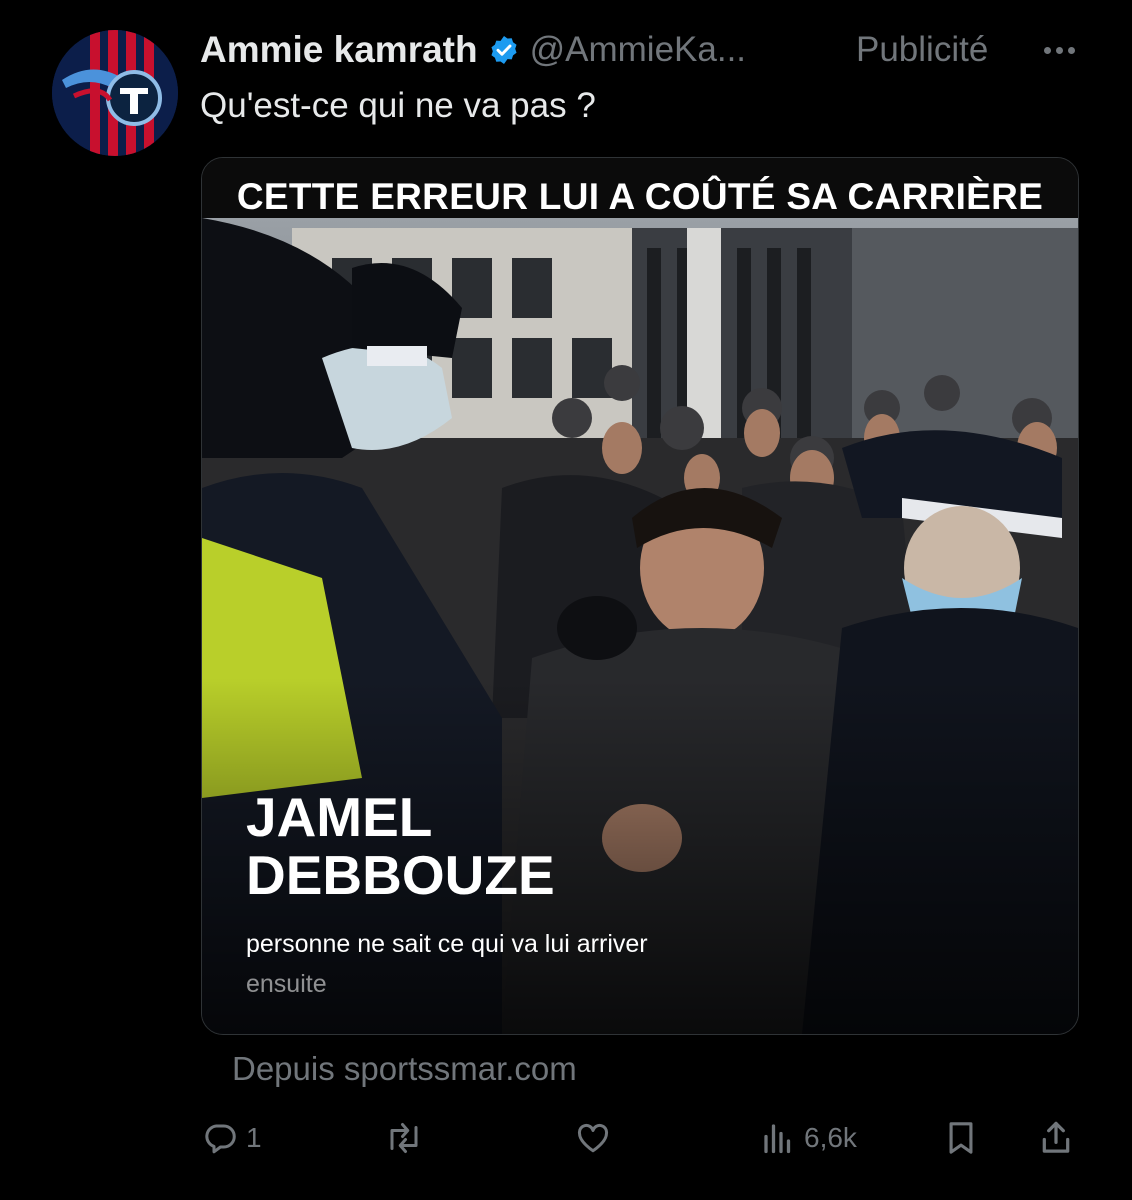  I want to click on retweet-icon, so click(404, 1138).